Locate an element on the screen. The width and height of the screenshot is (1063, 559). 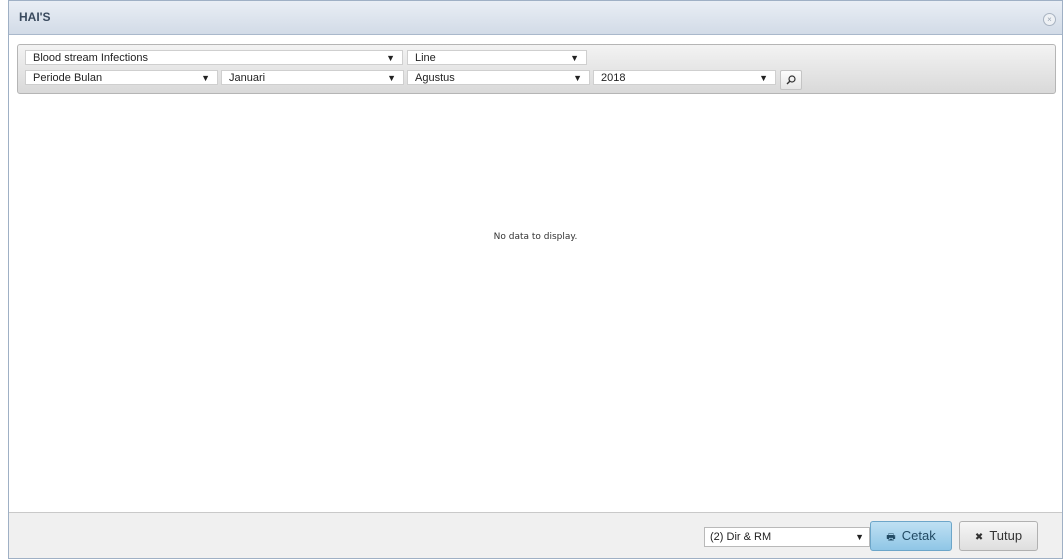
empty-message: No data to display. is located at coordinates (535, 237).